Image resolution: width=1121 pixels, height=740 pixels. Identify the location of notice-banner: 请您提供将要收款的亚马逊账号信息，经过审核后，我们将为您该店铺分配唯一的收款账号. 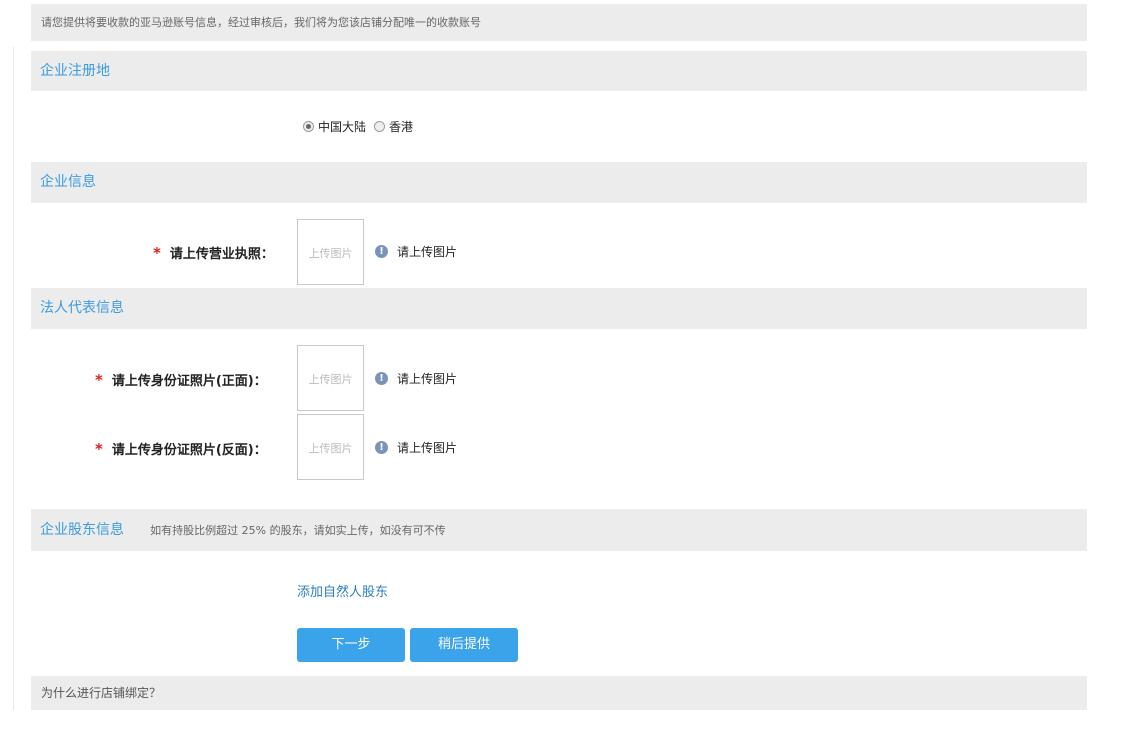
(559, 22).